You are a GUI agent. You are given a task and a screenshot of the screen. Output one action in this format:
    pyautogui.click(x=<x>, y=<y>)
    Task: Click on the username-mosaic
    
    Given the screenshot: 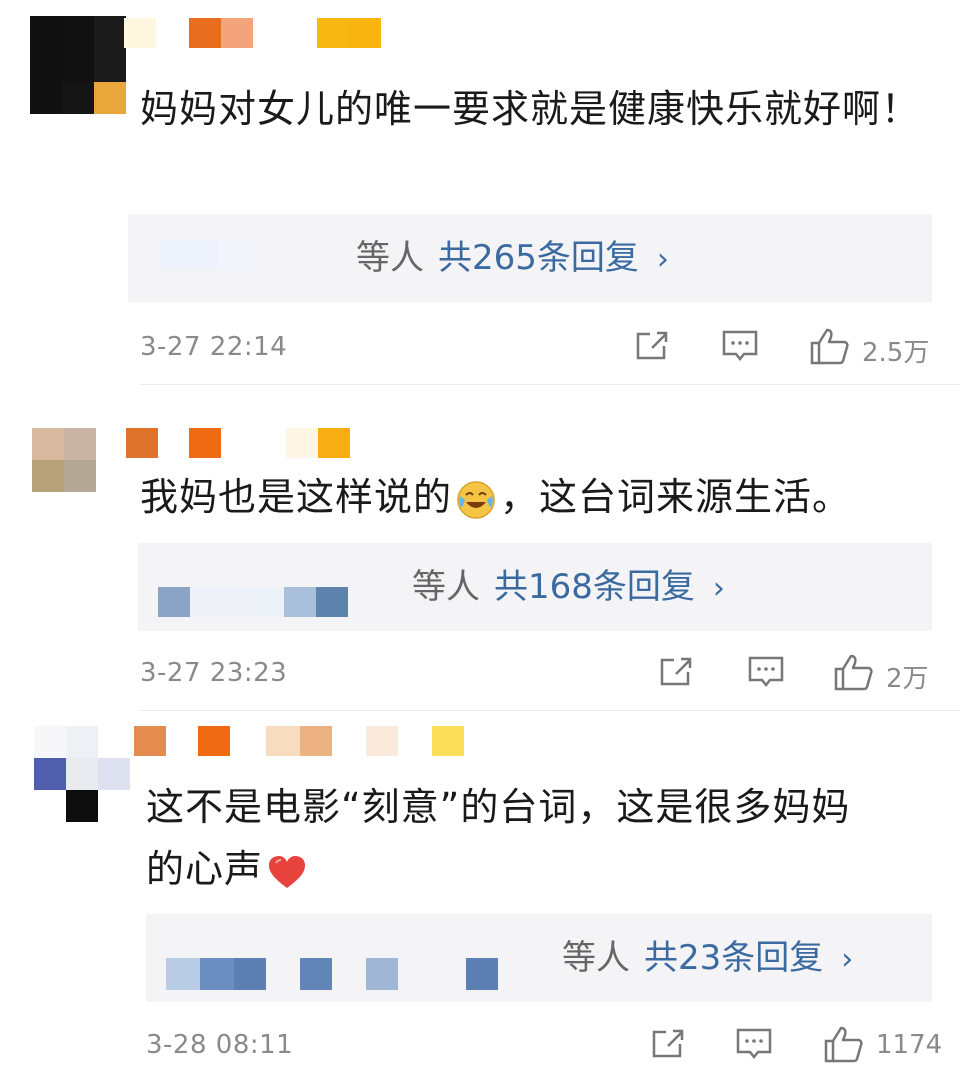 What is the action you would take?
    pyautogui.click(x=304, y=741)
    